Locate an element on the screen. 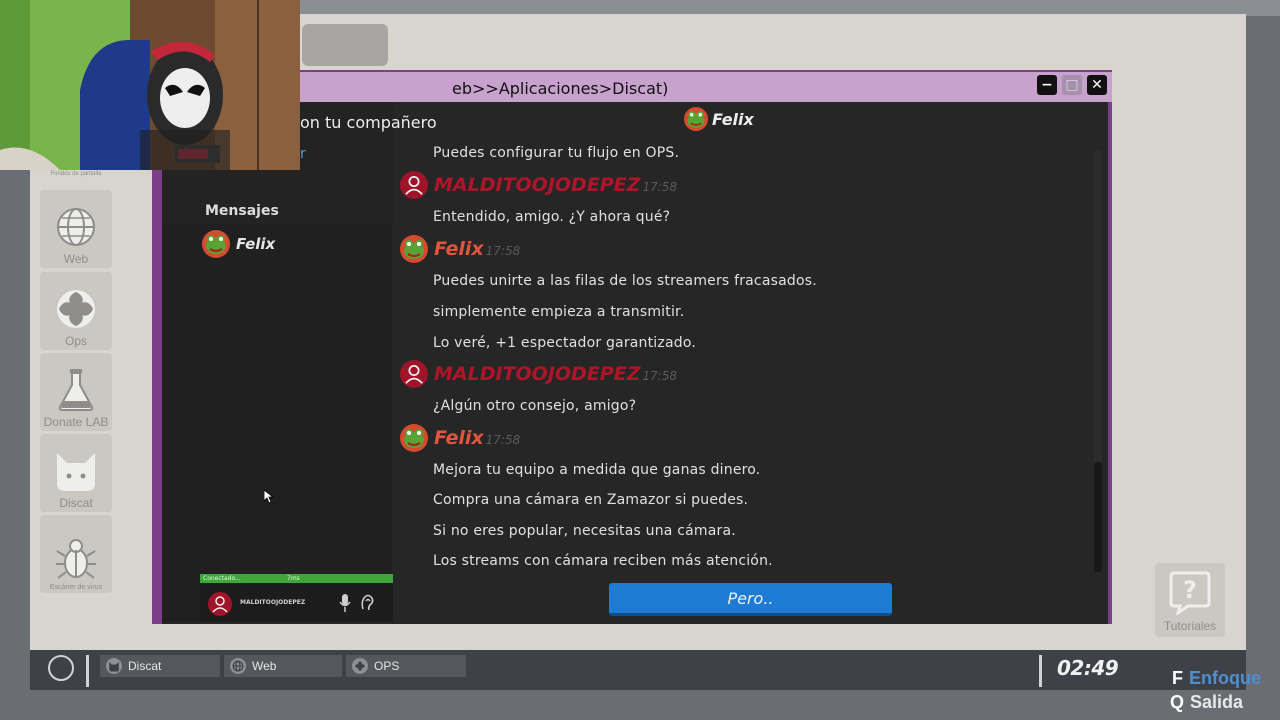 This screenshot has height=720, width=1280. start-button is located at coordinates (61, 668).